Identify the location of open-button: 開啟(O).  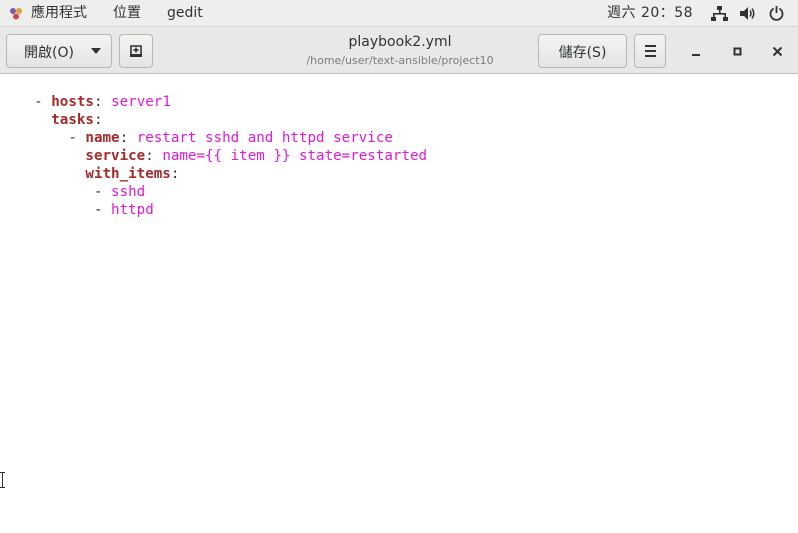
(59, 51).